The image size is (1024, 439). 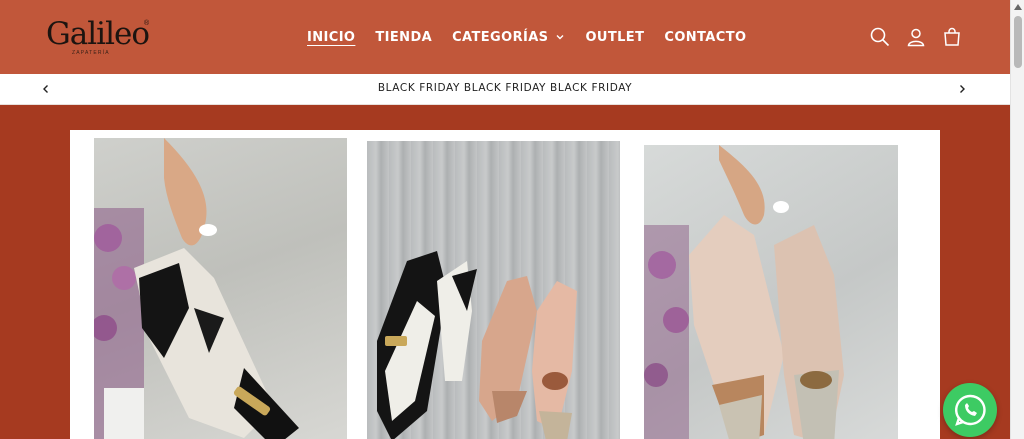 I want to click on announcement-text: BLACK FRIDAY BLACK FRIDAY BLACK FRIDAY, so click(x=505, y=88).